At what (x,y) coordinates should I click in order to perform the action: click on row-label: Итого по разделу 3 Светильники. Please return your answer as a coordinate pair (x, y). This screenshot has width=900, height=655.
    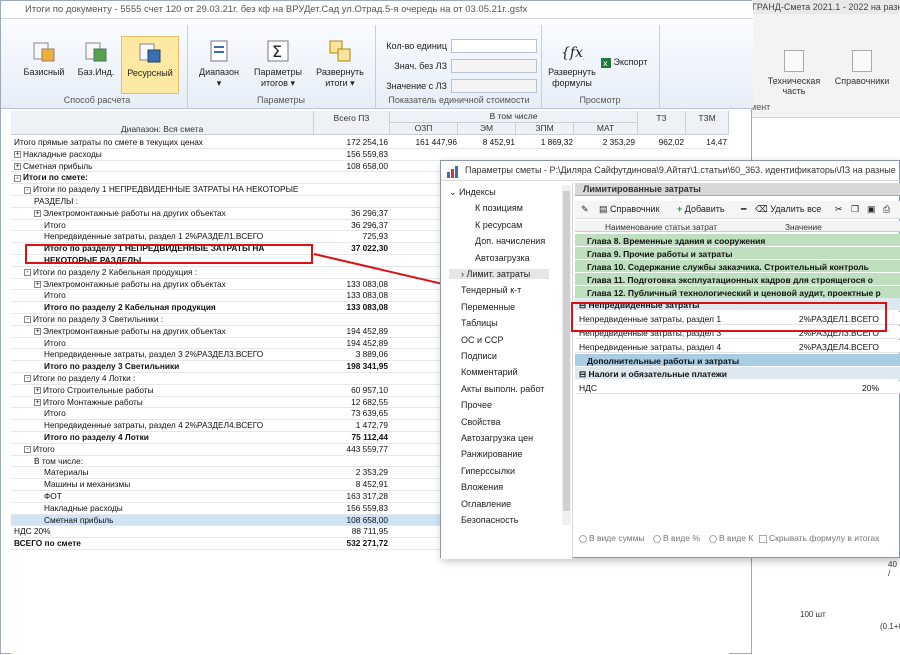
    Looking at the image, I should click on (112, 366).